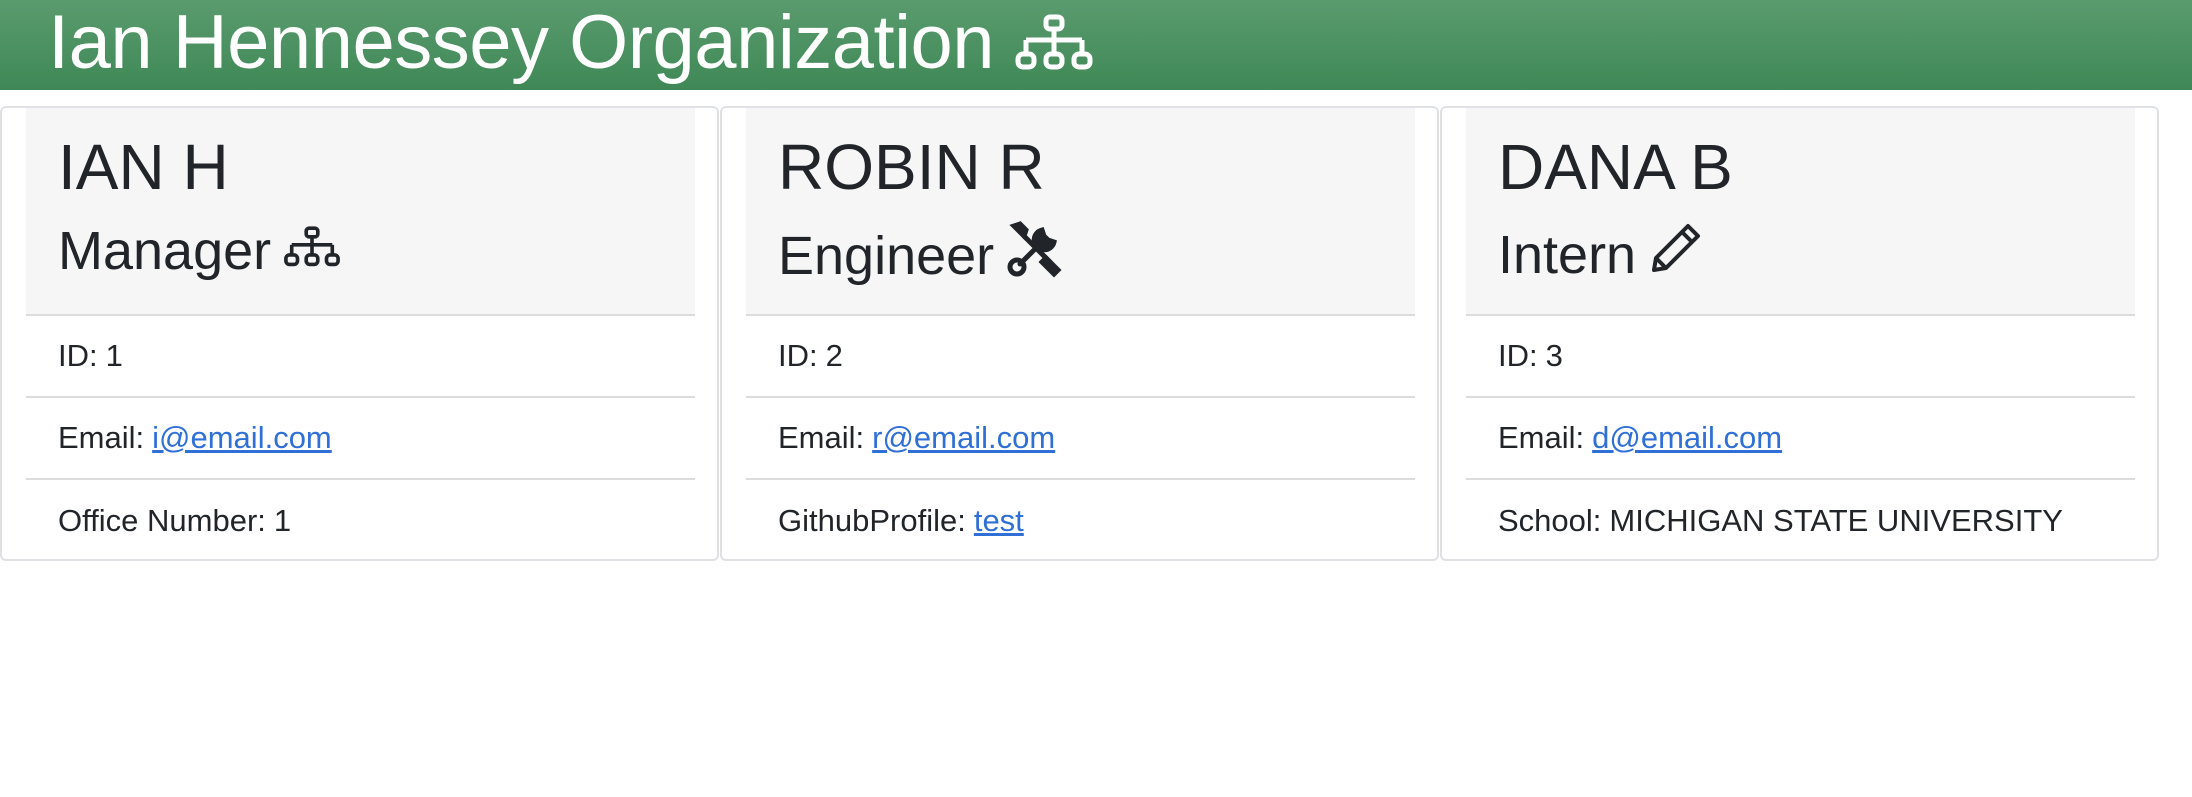 The width and height of the screenshot is (2192, 797). Describe the element at coordinates (1080, 212) in the screenshot. I see `card-header: ROBIN R Engineer` at that location.